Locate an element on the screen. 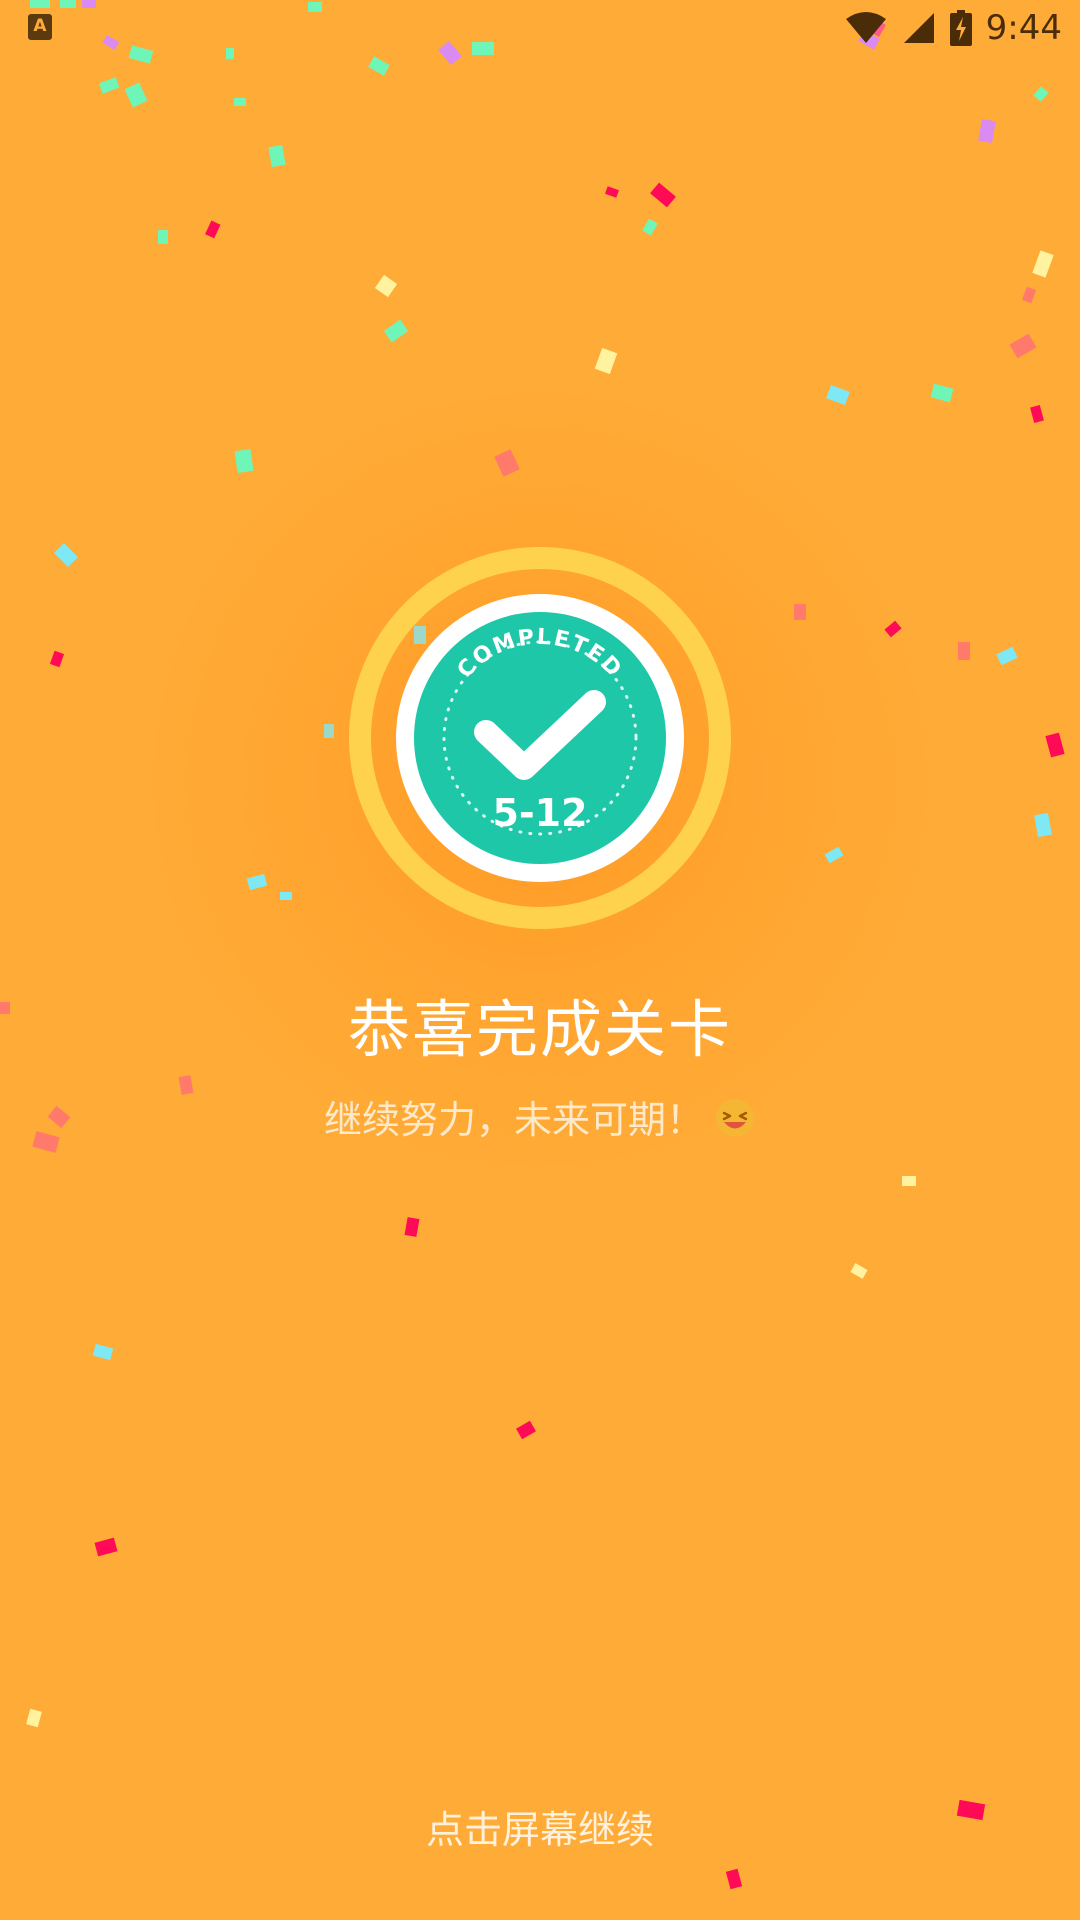 The width and height of the screenshot is (1080, 1920). signal-icon is located at coordinates (918, 28).